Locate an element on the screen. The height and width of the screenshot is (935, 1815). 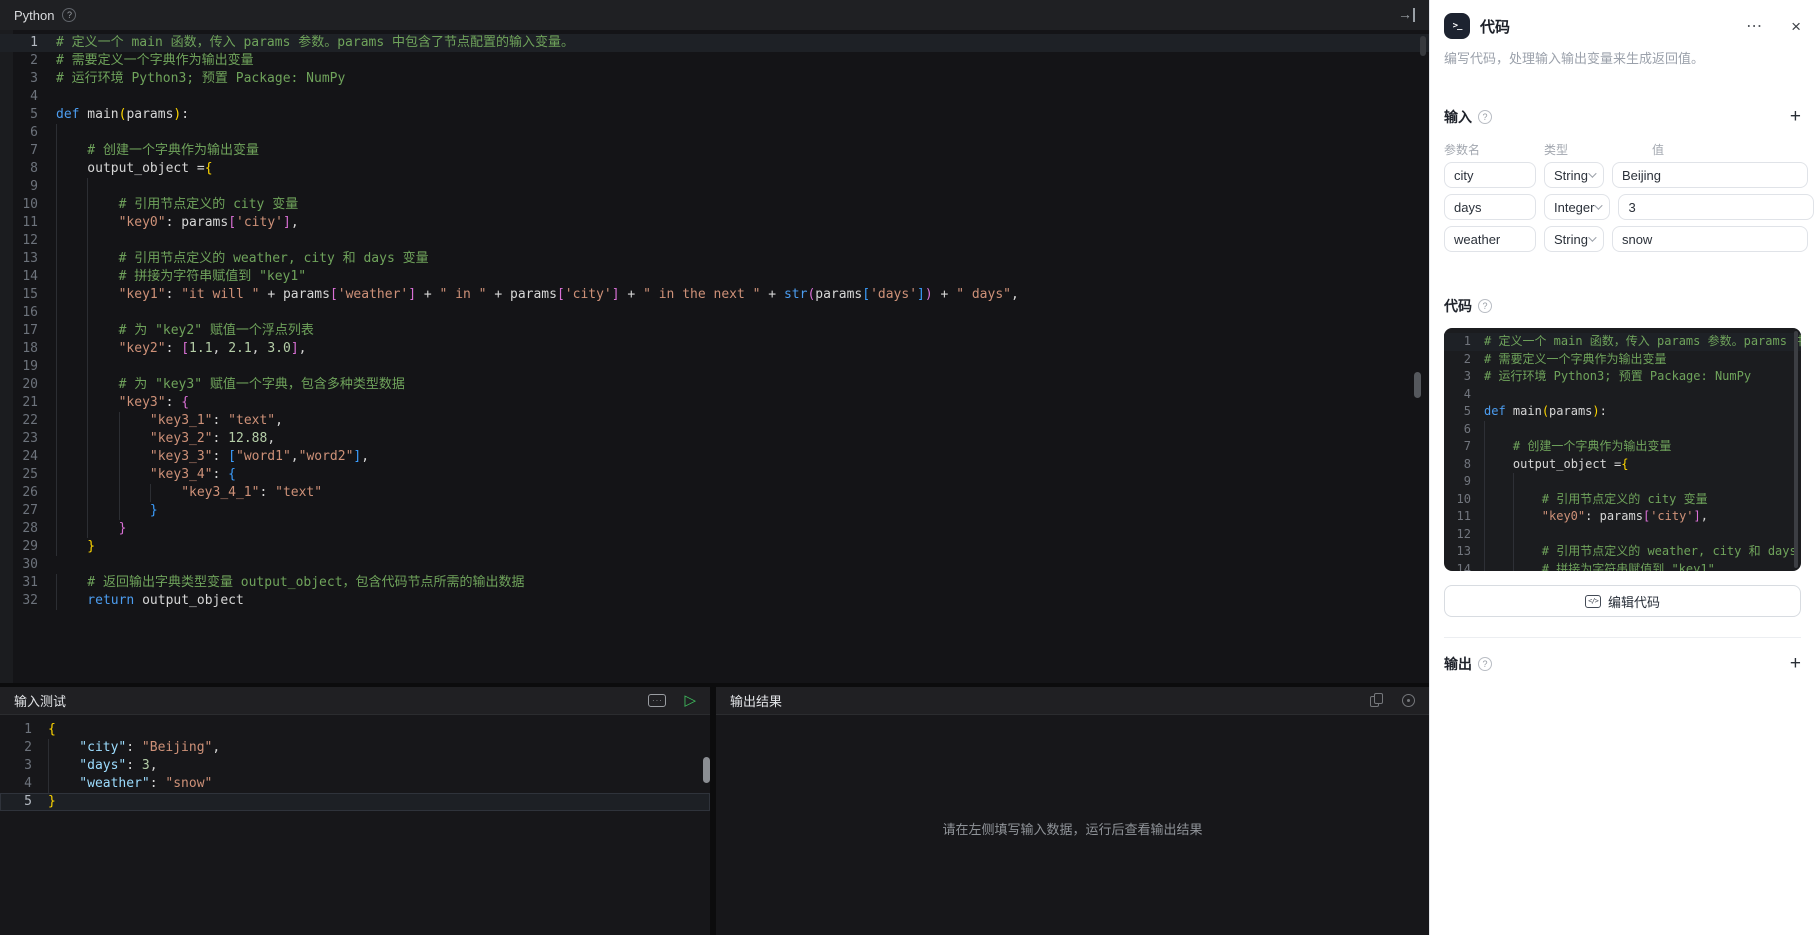
code-line: 17 # 为 "key2" 赋值一个浮点列表 is located at coordinates (168, 331).